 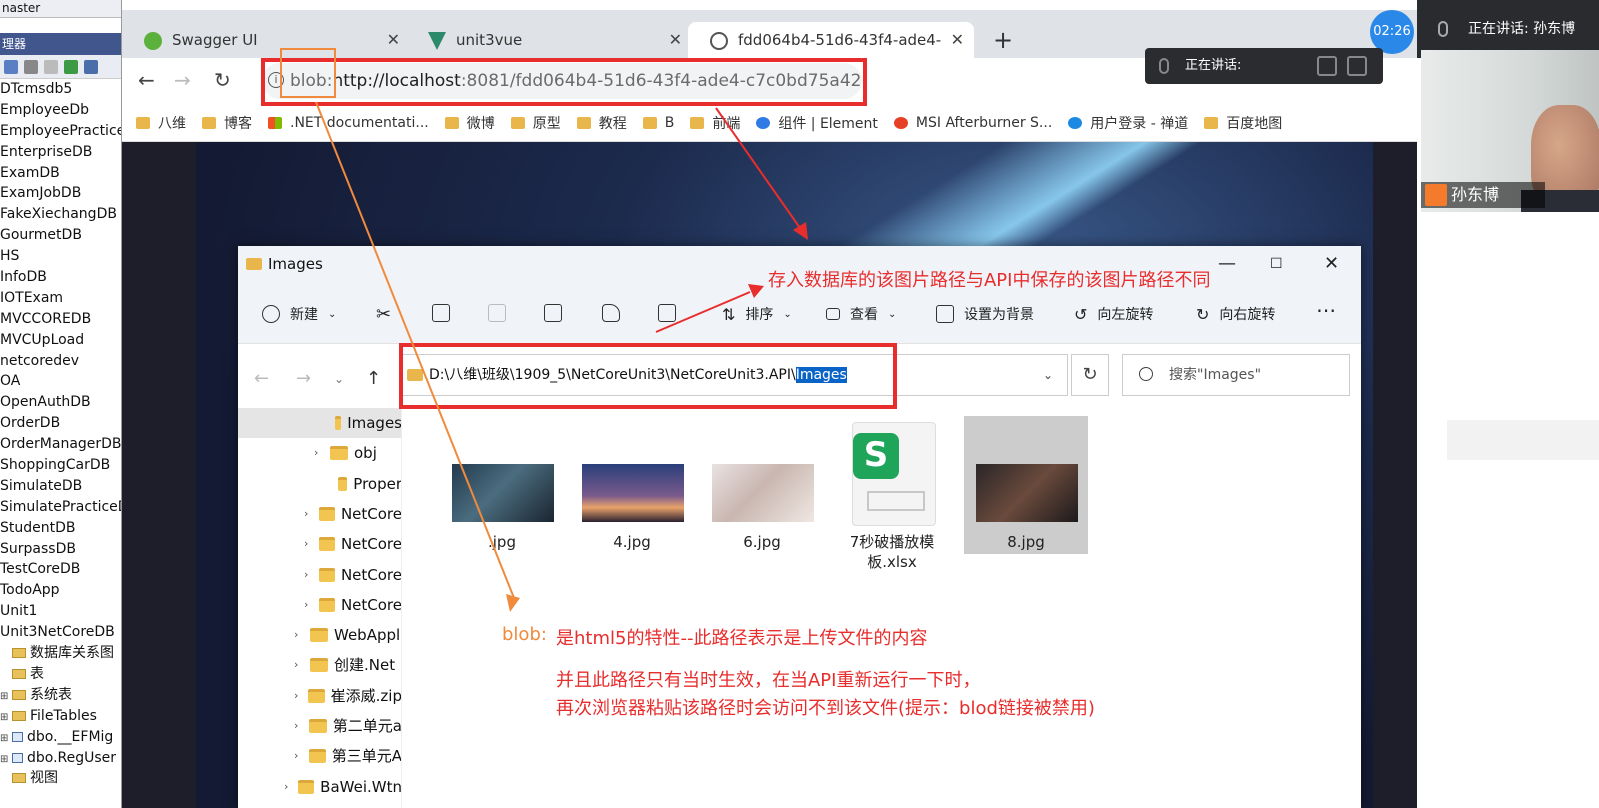 I want to click on paste-button, so click(x=497, y=313).